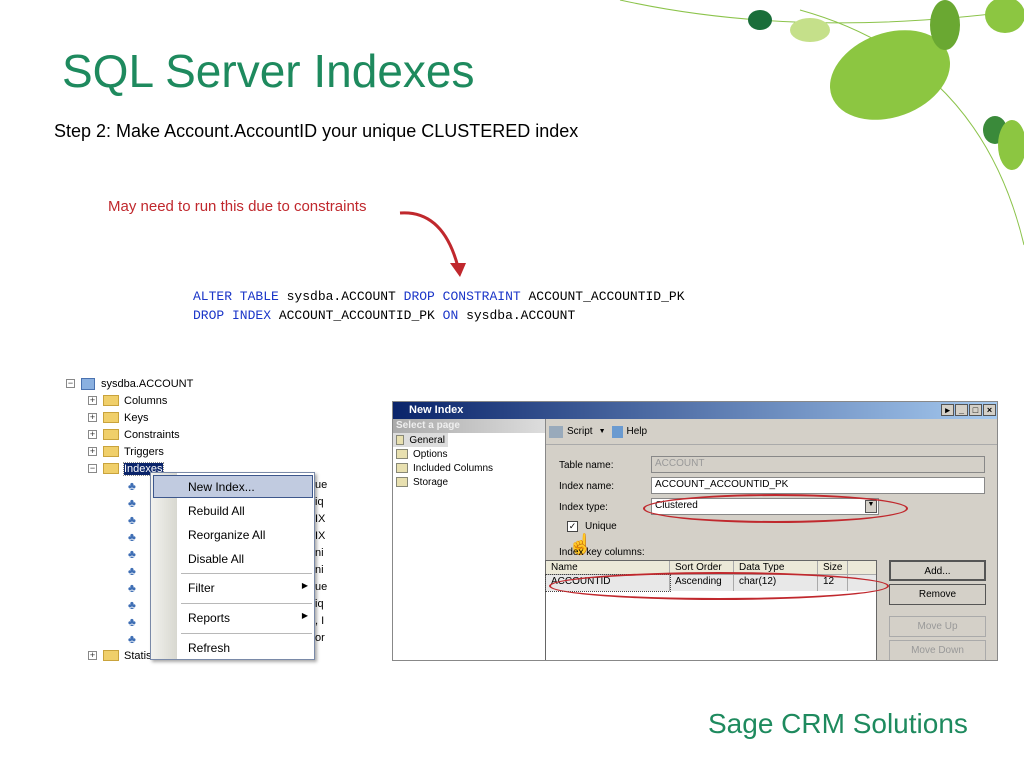  What do you see at coordinates (937, 594) in the screenshot?
I see `remove-button: Remove` at bounding box center [937, 594].